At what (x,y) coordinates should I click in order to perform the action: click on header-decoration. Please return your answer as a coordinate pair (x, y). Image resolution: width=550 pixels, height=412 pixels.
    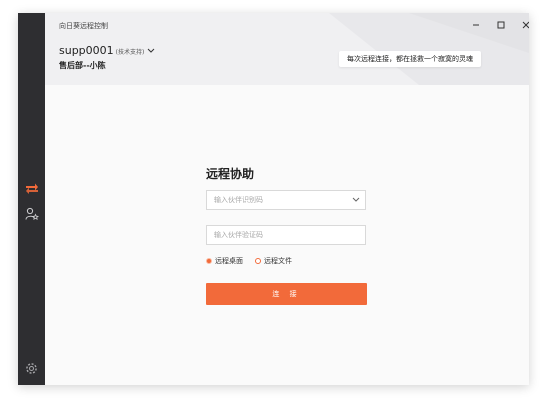
    Looking at the image, I should click on (429, 49).